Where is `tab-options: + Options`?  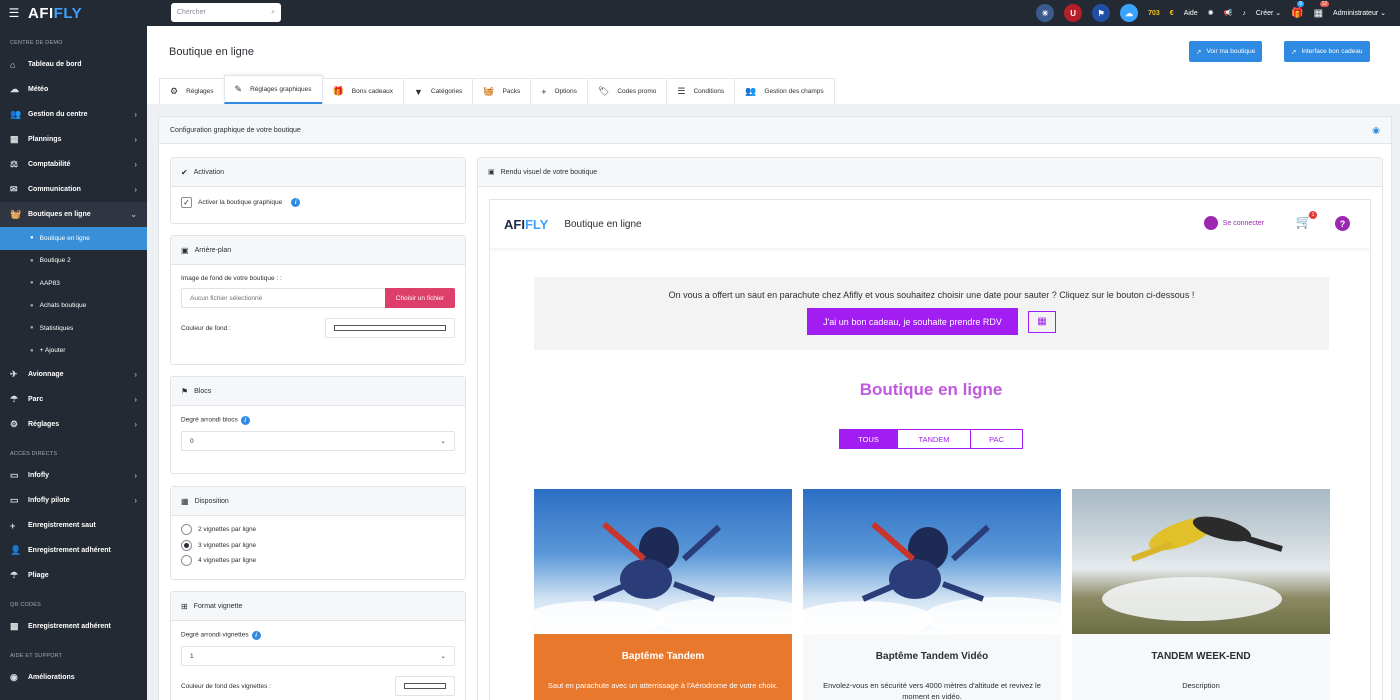
tab-options: + Options is located at coordinates (559, 91).